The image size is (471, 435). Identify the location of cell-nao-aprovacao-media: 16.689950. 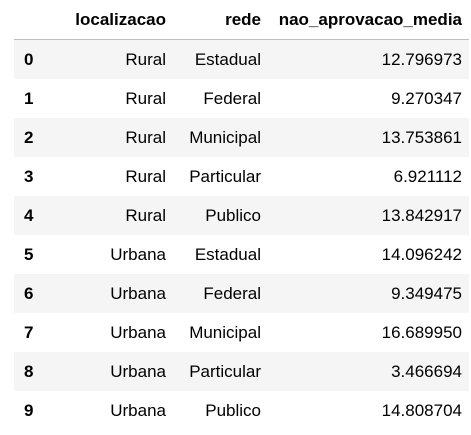
(421, 332).